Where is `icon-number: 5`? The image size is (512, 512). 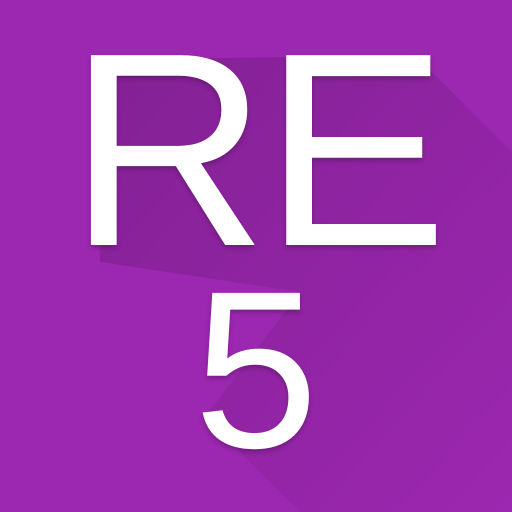
icon-number: 5 is located at coordinates (256, 370).